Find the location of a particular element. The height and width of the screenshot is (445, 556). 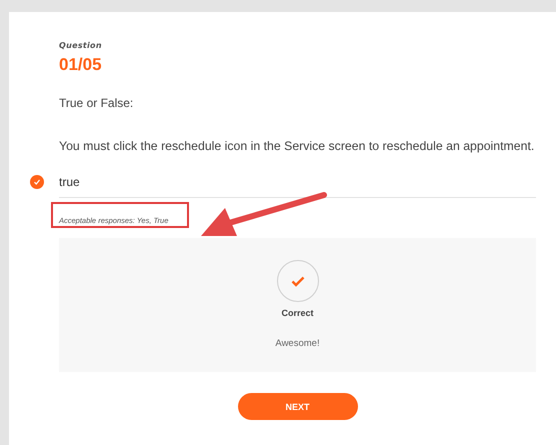

question-statement: You must click the reschedule icon in the Service screen to reschedule an appointment. is located at coordinates (297, 146).